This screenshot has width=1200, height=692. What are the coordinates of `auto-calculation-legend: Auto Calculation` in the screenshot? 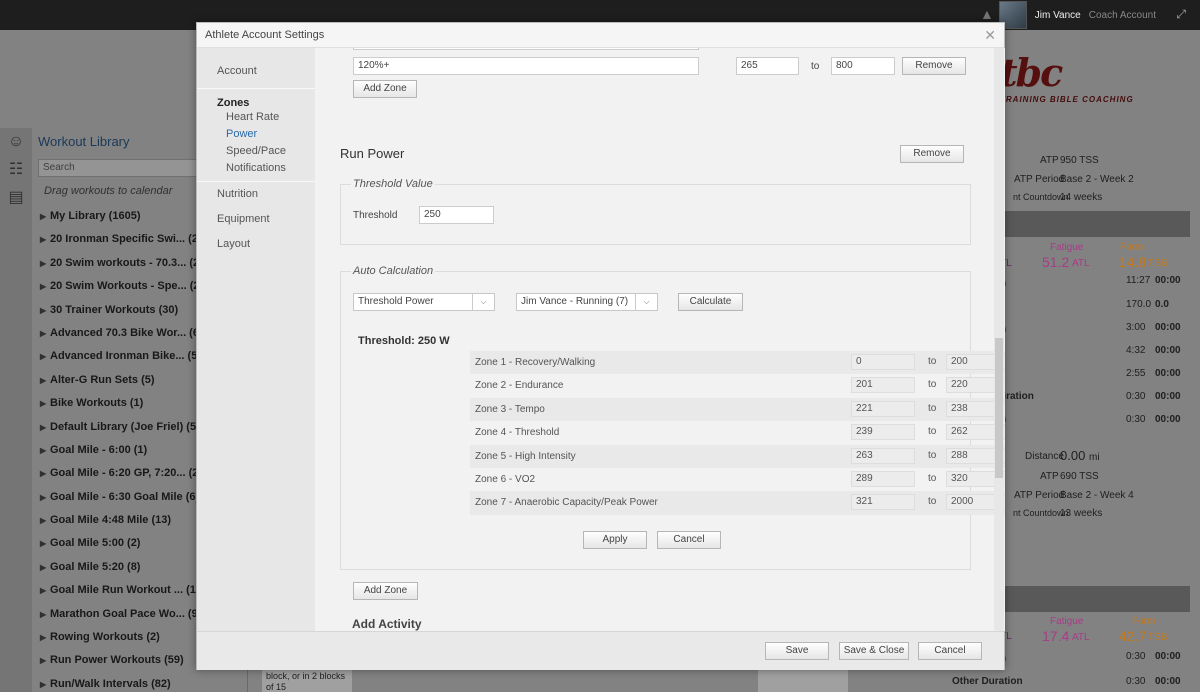 It's located at (393, 271).